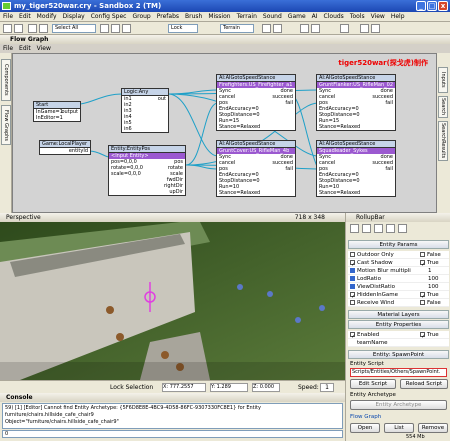 The height and width of the screenshot is (441, 450). What do you see at coordinates (398, 343) in the screenshot?
I see `prop-team-name: teamName` at bounding box center [398, 343].